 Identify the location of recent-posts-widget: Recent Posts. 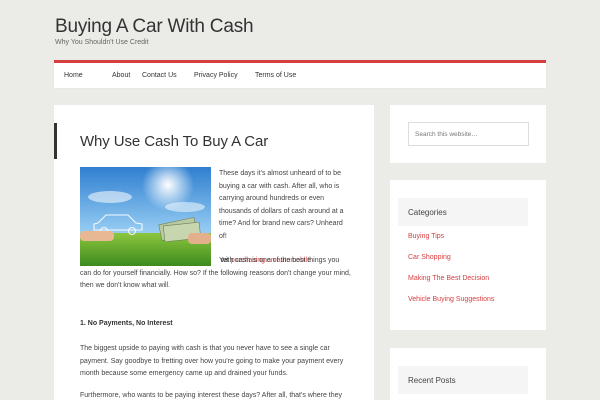
(468, 374).